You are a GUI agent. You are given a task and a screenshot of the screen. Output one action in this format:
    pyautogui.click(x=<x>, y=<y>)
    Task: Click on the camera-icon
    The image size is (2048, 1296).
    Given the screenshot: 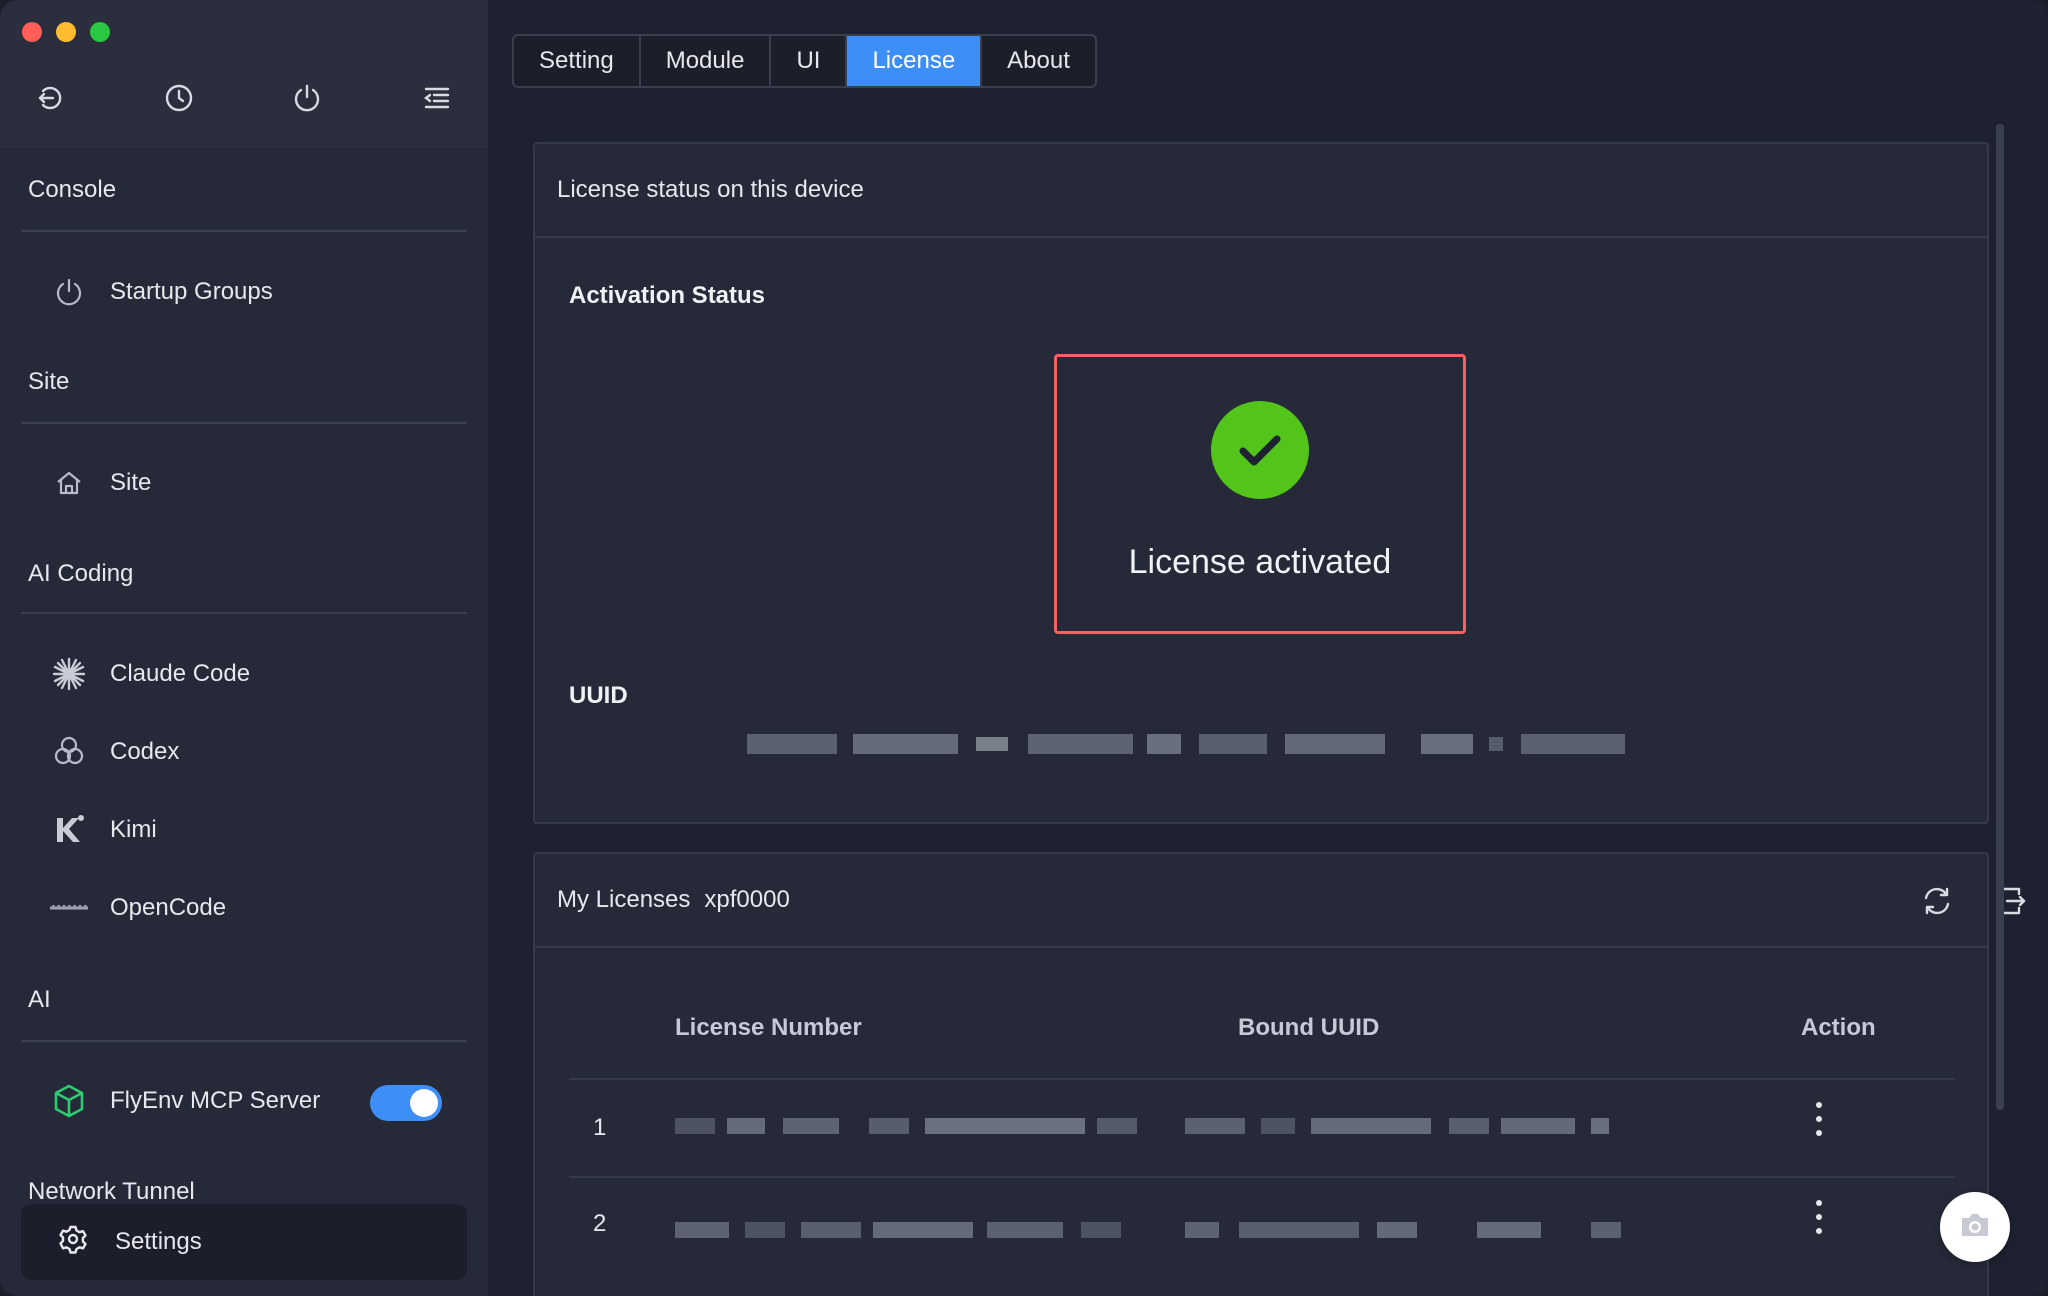 What is the action you would take?
    pyautogui.click(x=1975, y=1227)
    